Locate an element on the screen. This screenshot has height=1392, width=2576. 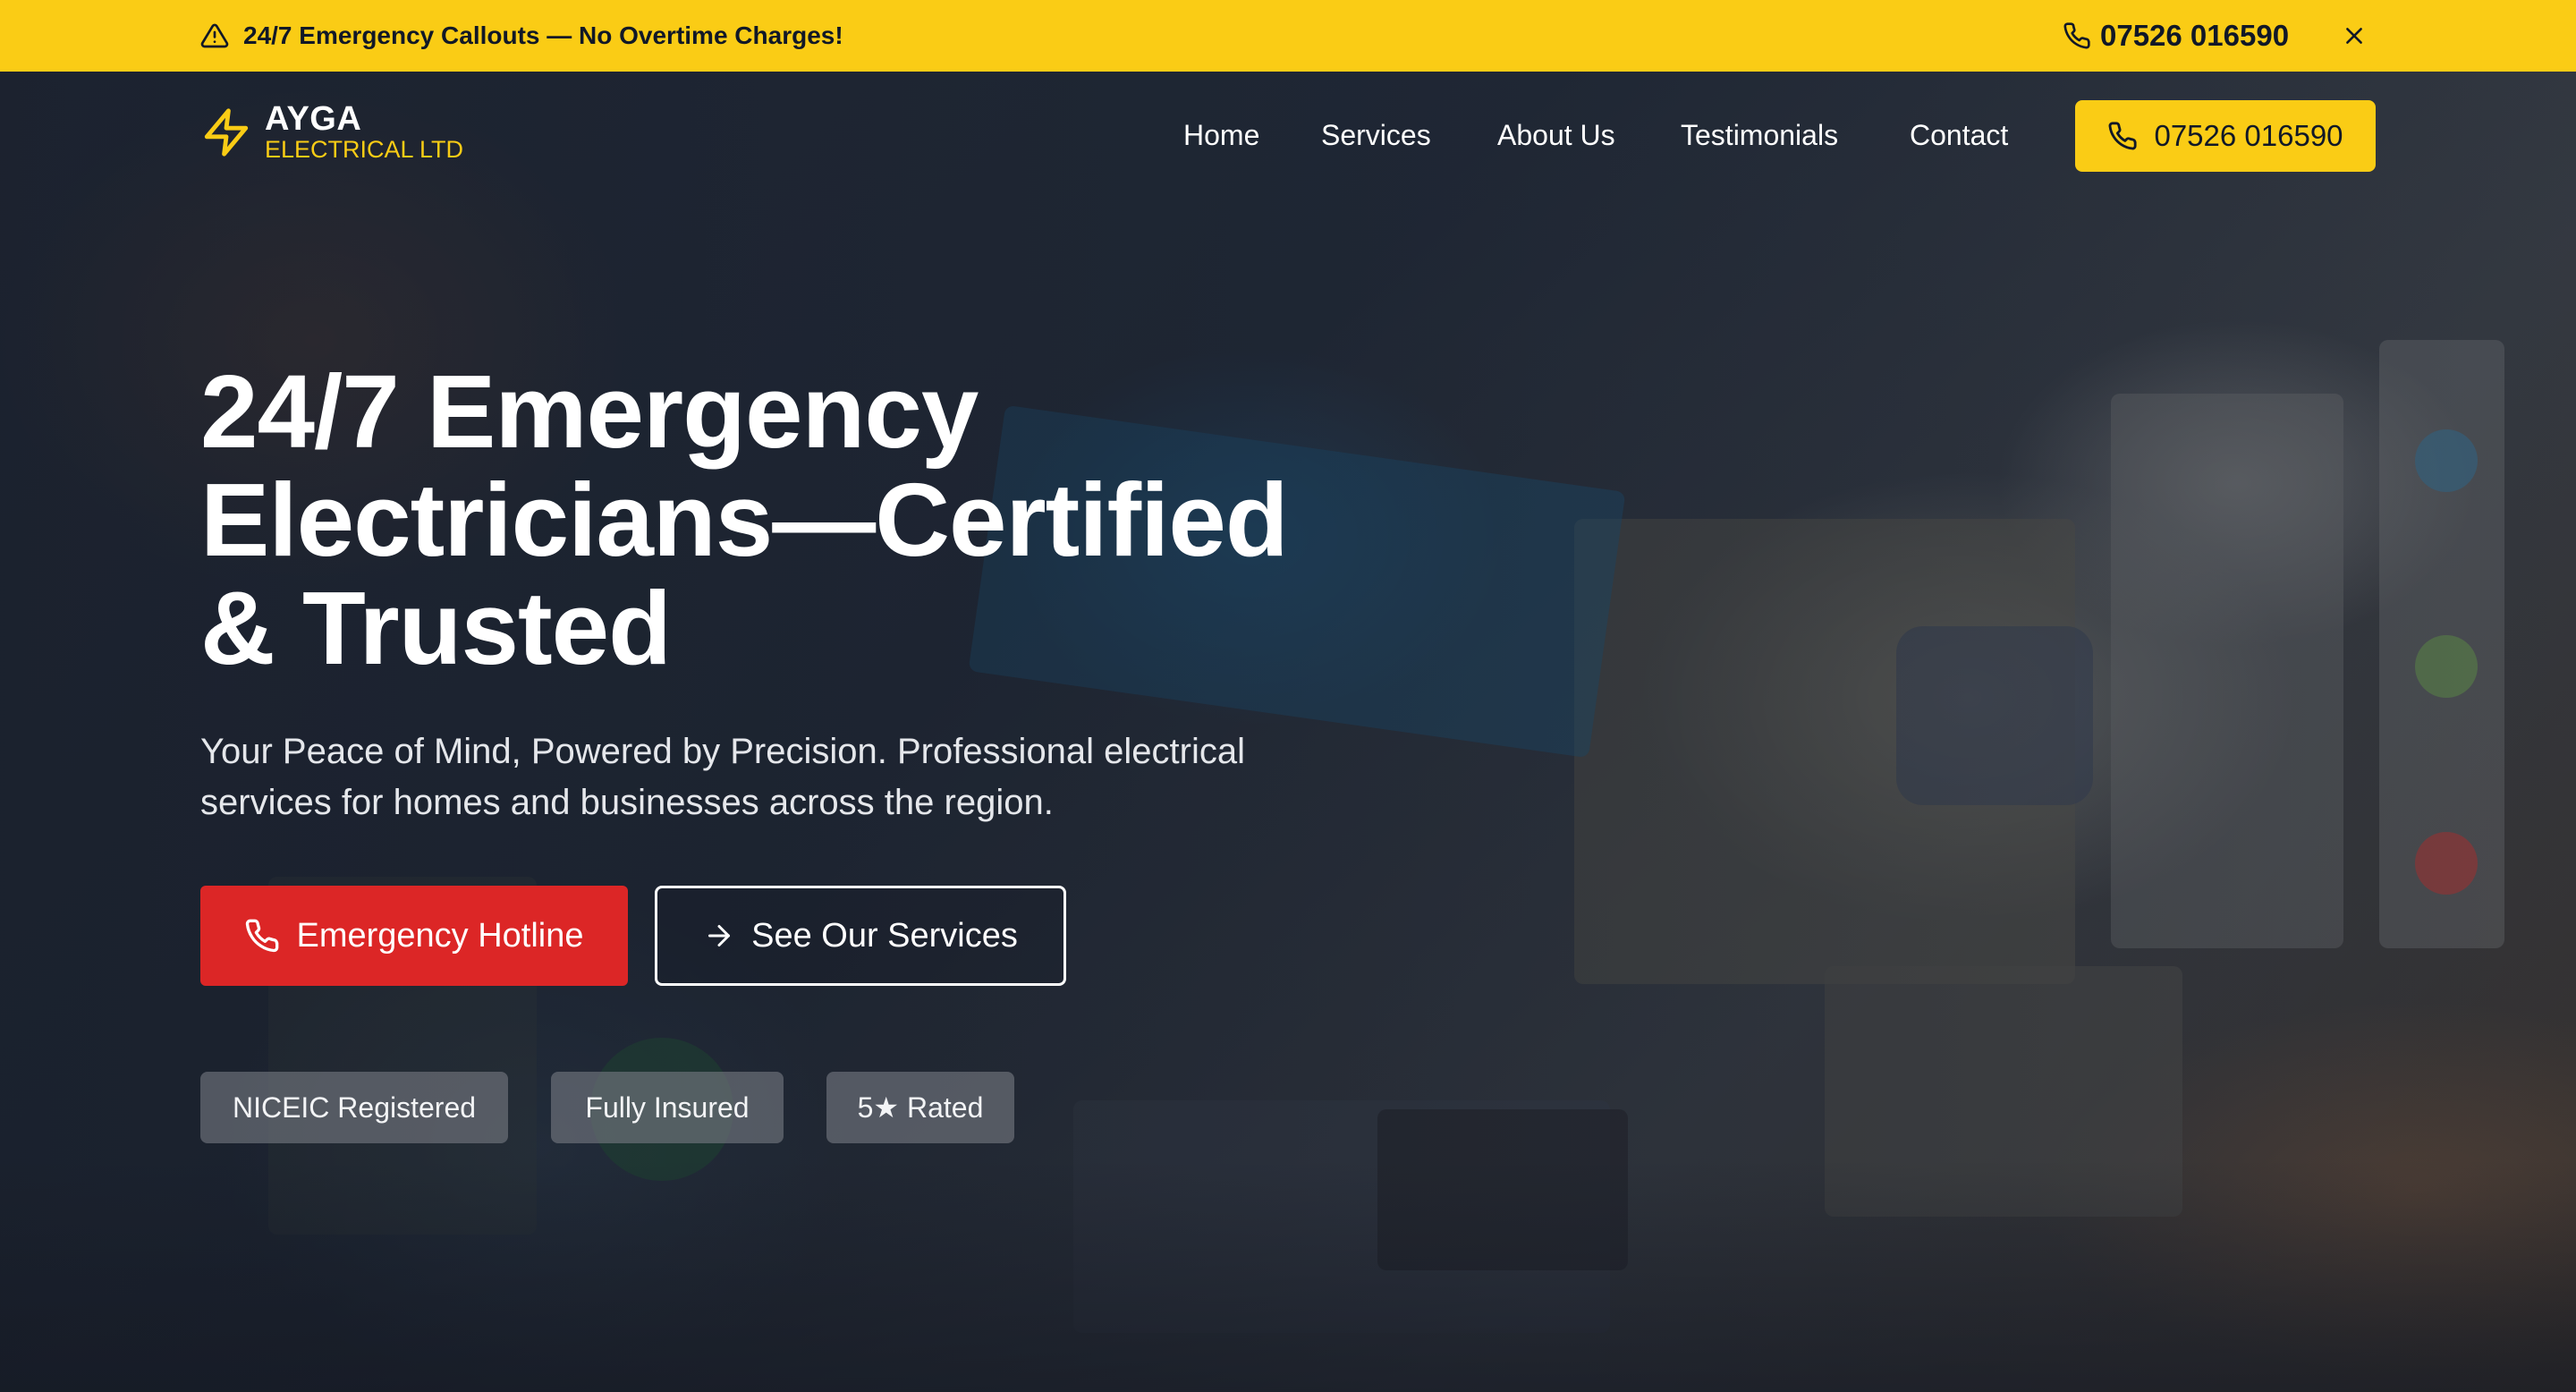
nav-call-button: 07526 016590 is located at coordinates (2225, 136).